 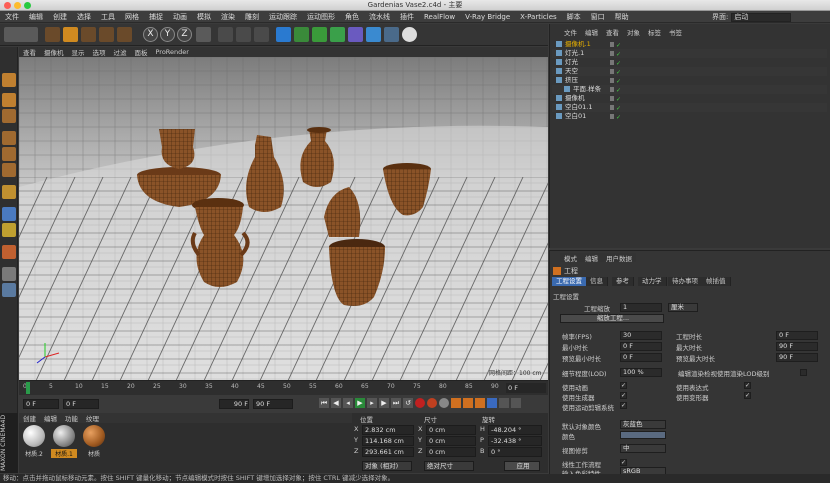 What do you see at coordinates (99, 52) in the screenshot?
I see `viewport-menu-item: 选项` at bounding box center [99, 52].